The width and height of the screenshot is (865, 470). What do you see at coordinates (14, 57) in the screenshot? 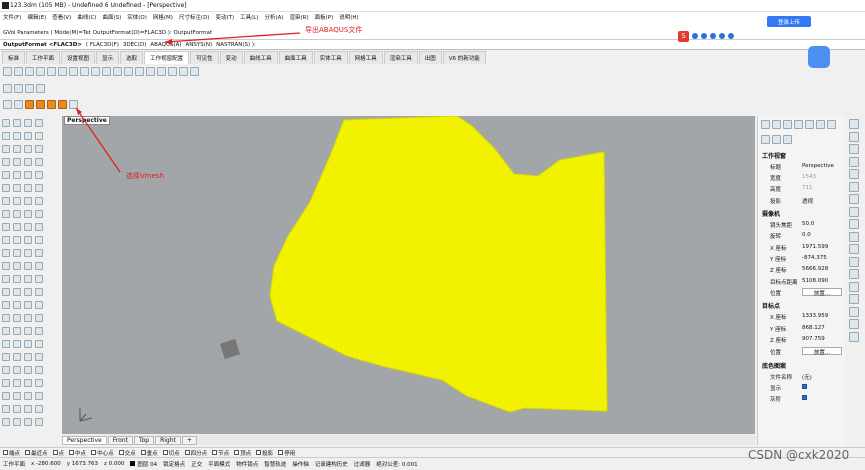
I see `toolbar-tab: 标准` at bounding box center [14, 57].